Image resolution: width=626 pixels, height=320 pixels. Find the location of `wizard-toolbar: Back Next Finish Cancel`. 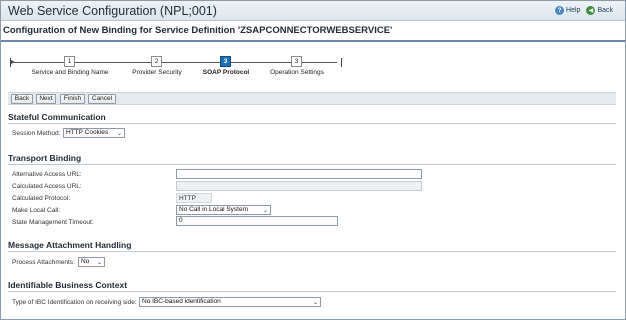

wizard-toolbar: Back Next Finish Cancel is located at coordinates (312, 98).